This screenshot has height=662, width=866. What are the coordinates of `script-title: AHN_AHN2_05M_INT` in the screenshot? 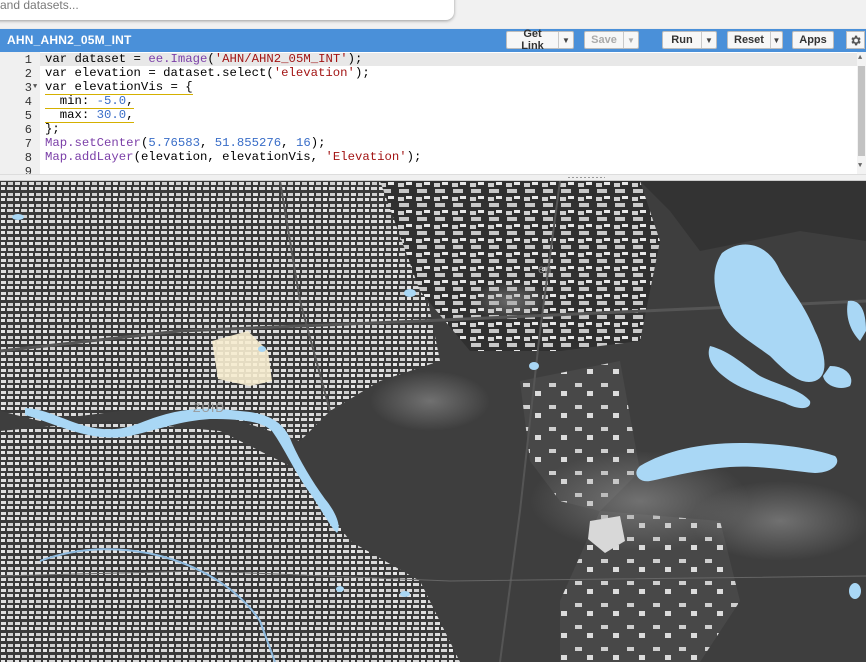 It's located at (69, 40).